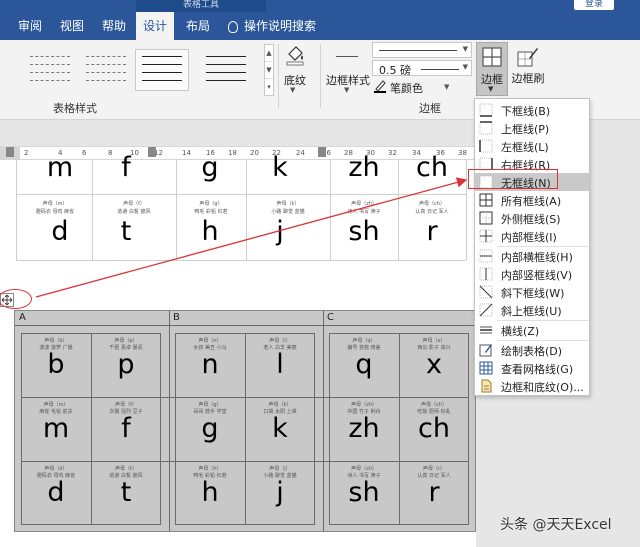 This screenshot has height=547, width=640. What do you see at coordinates (556, 525) in the screenshot?
I see `watermark-text: 头条 @天天Excel` at bounding box center [556, 525].